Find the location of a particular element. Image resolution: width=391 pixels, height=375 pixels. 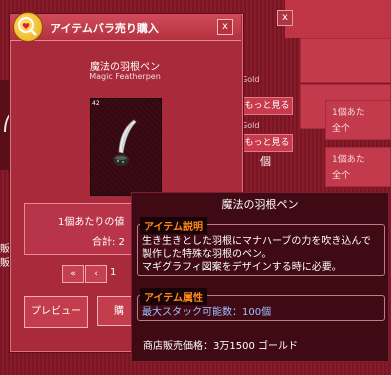

preview-button: プレビュー is located at coordinates (56, 312).